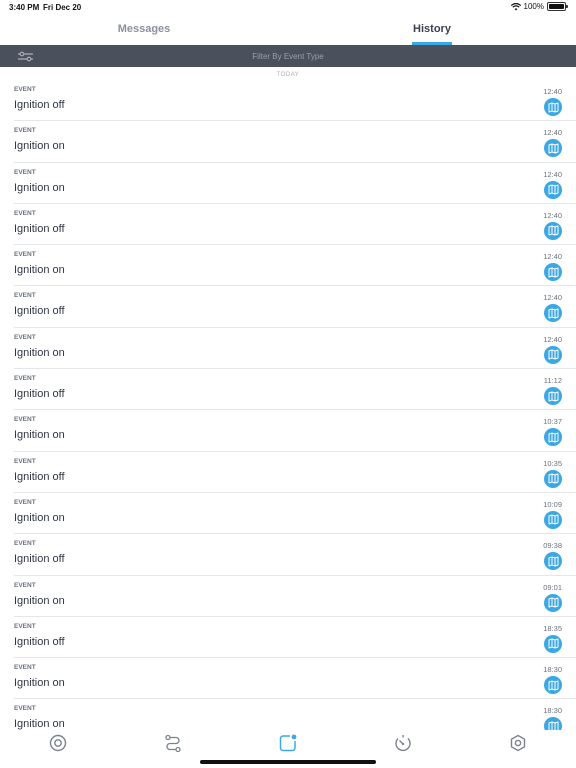 Image resolution: width=576 pixels, height=768 pixels. What do you see at coordinates (295, 390) in the screenshot?
I see `event-row: EVENT Ignition off 11:12` at bounding box center [295, 390].